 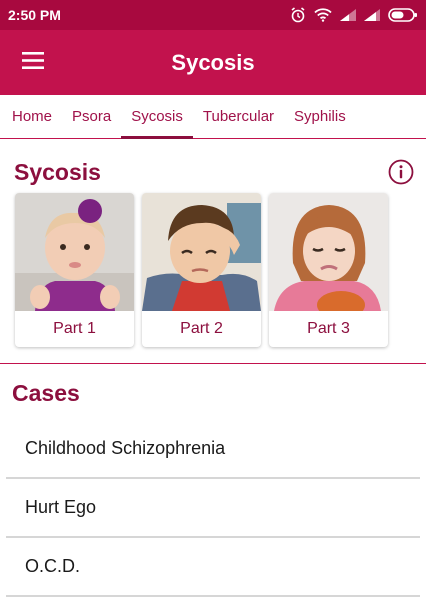 I want to click on menu-button, so click(x=33, y=62).